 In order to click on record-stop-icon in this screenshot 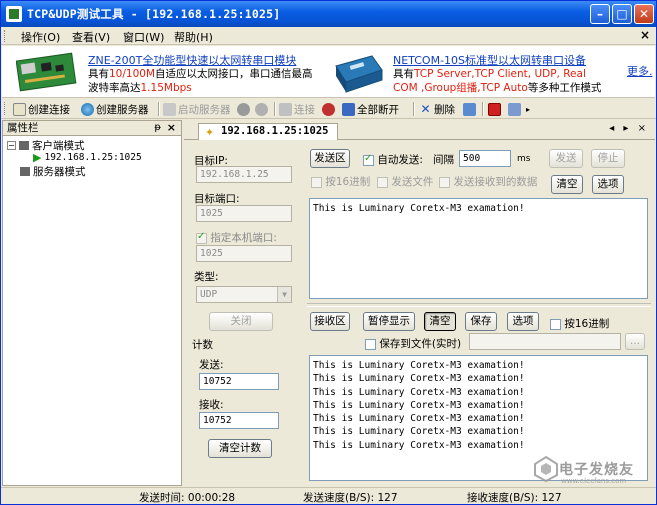, I will do `click(494, 109)`.